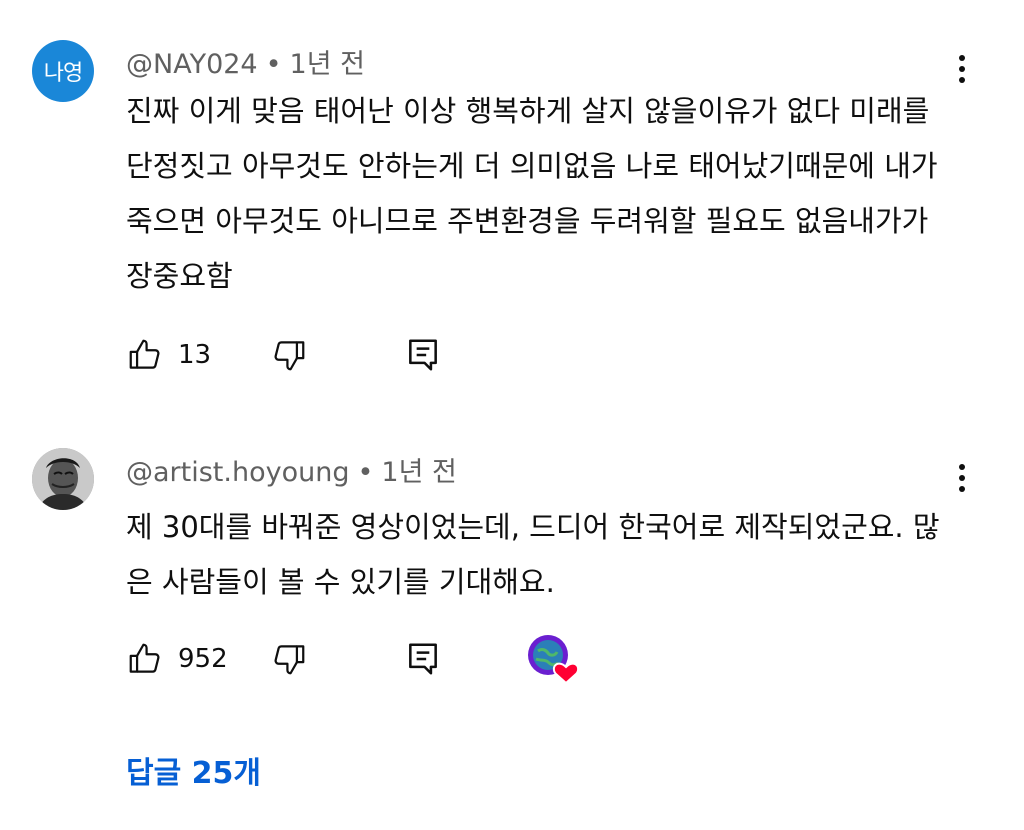 The width and height of the screenshot is (1024, 830). I want to click on creator-heart-badge, so click(554, 659).